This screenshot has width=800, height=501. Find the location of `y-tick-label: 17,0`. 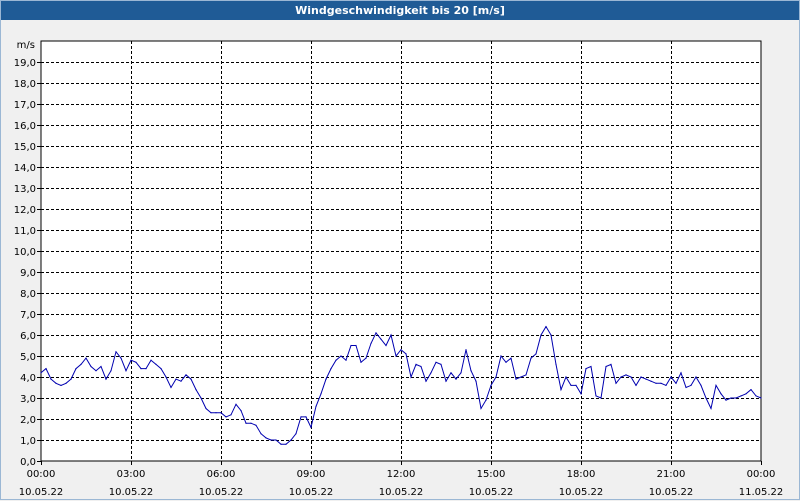

y-tick-label: 17,0 is located at coordinates (25, 105).